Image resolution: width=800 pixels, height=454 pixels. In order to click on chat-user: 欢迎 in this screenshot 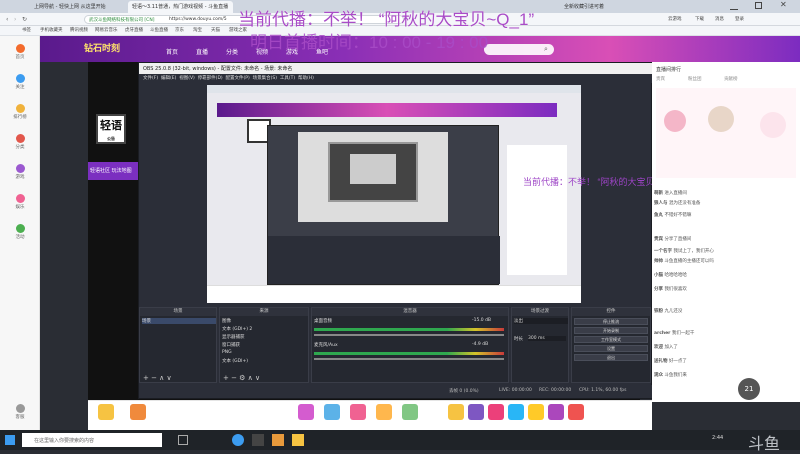, I will do `click(658, 347)`.